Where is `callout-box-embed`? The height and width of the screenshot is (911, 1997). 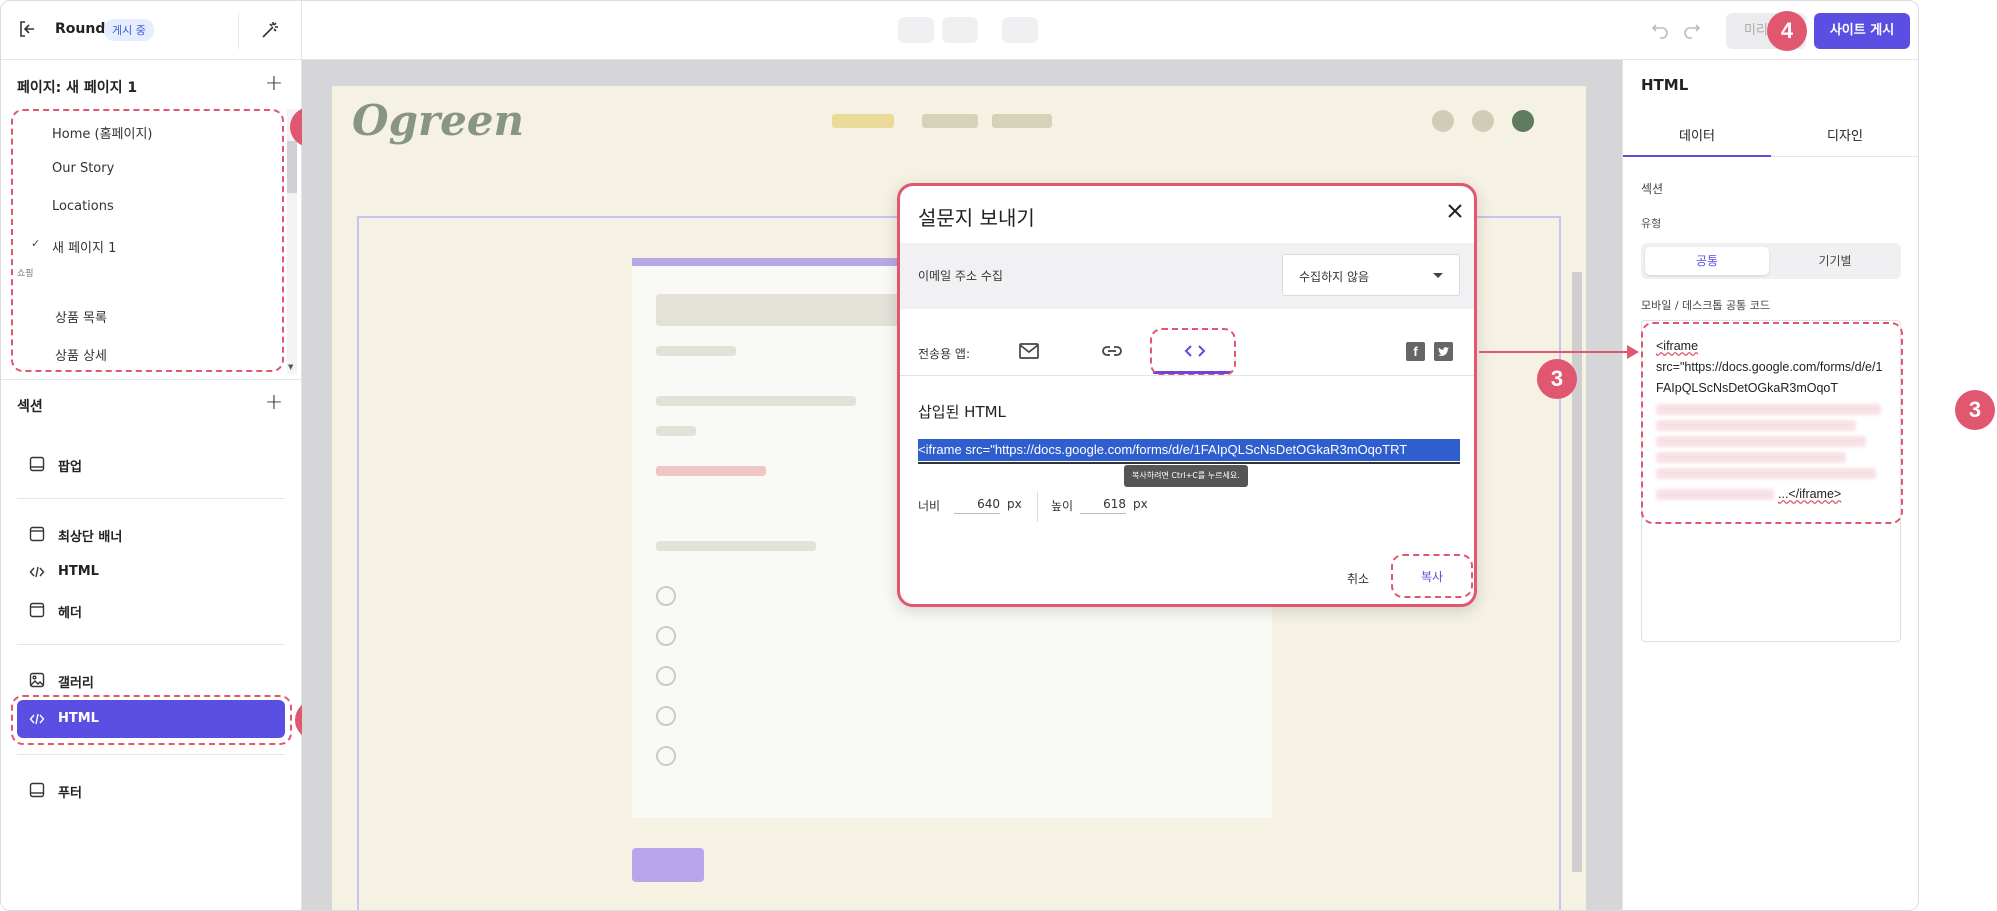 callout-box-embed is located at coordinates (1193, 352).